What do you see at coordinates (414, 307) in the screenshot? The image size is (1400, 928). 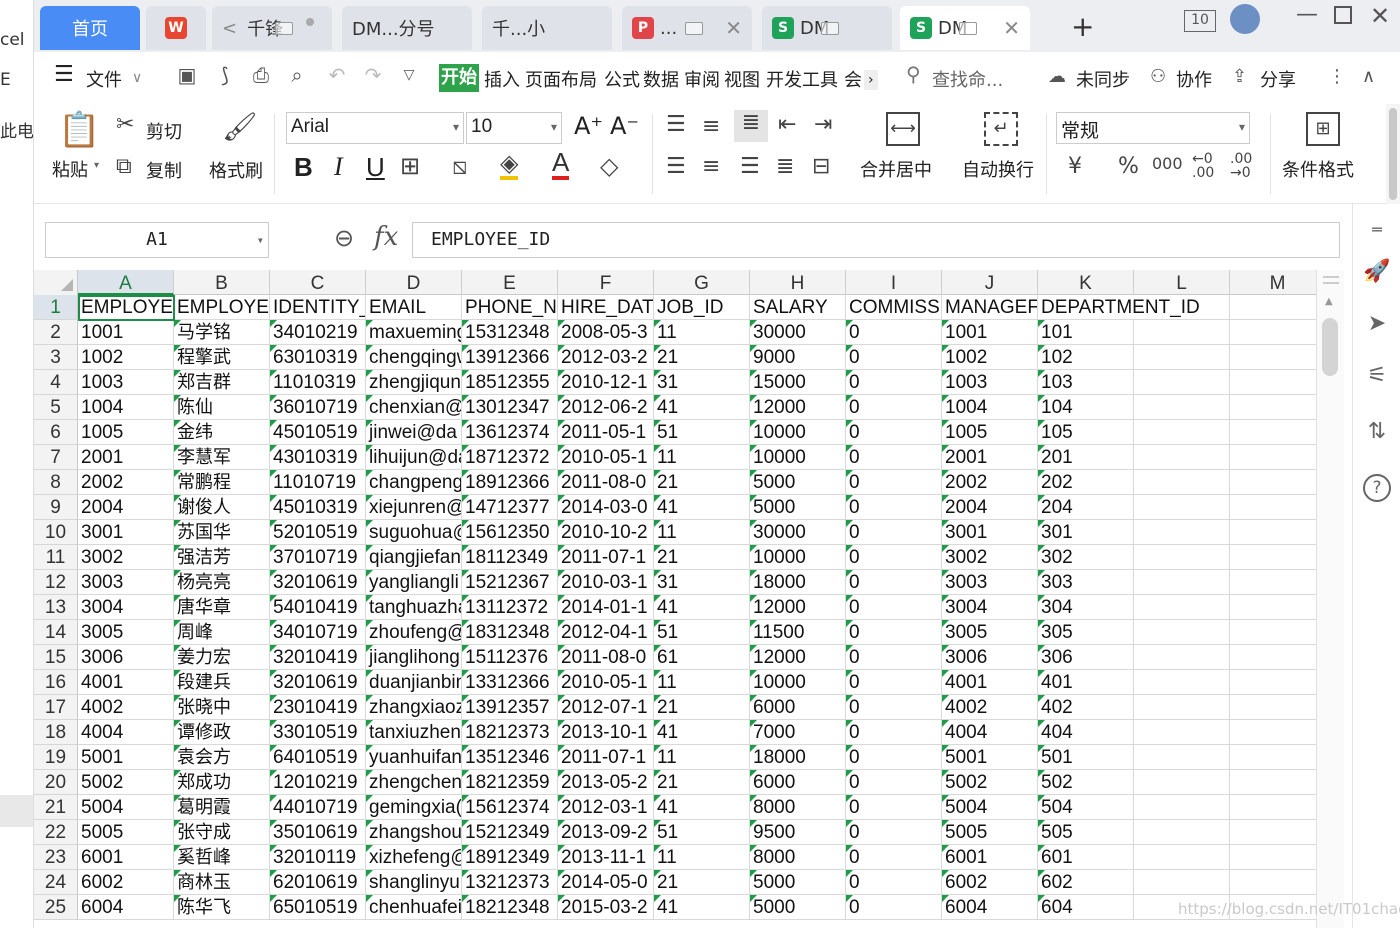 I see `header-cell: EMAIL` at bounding box center [414, 307].